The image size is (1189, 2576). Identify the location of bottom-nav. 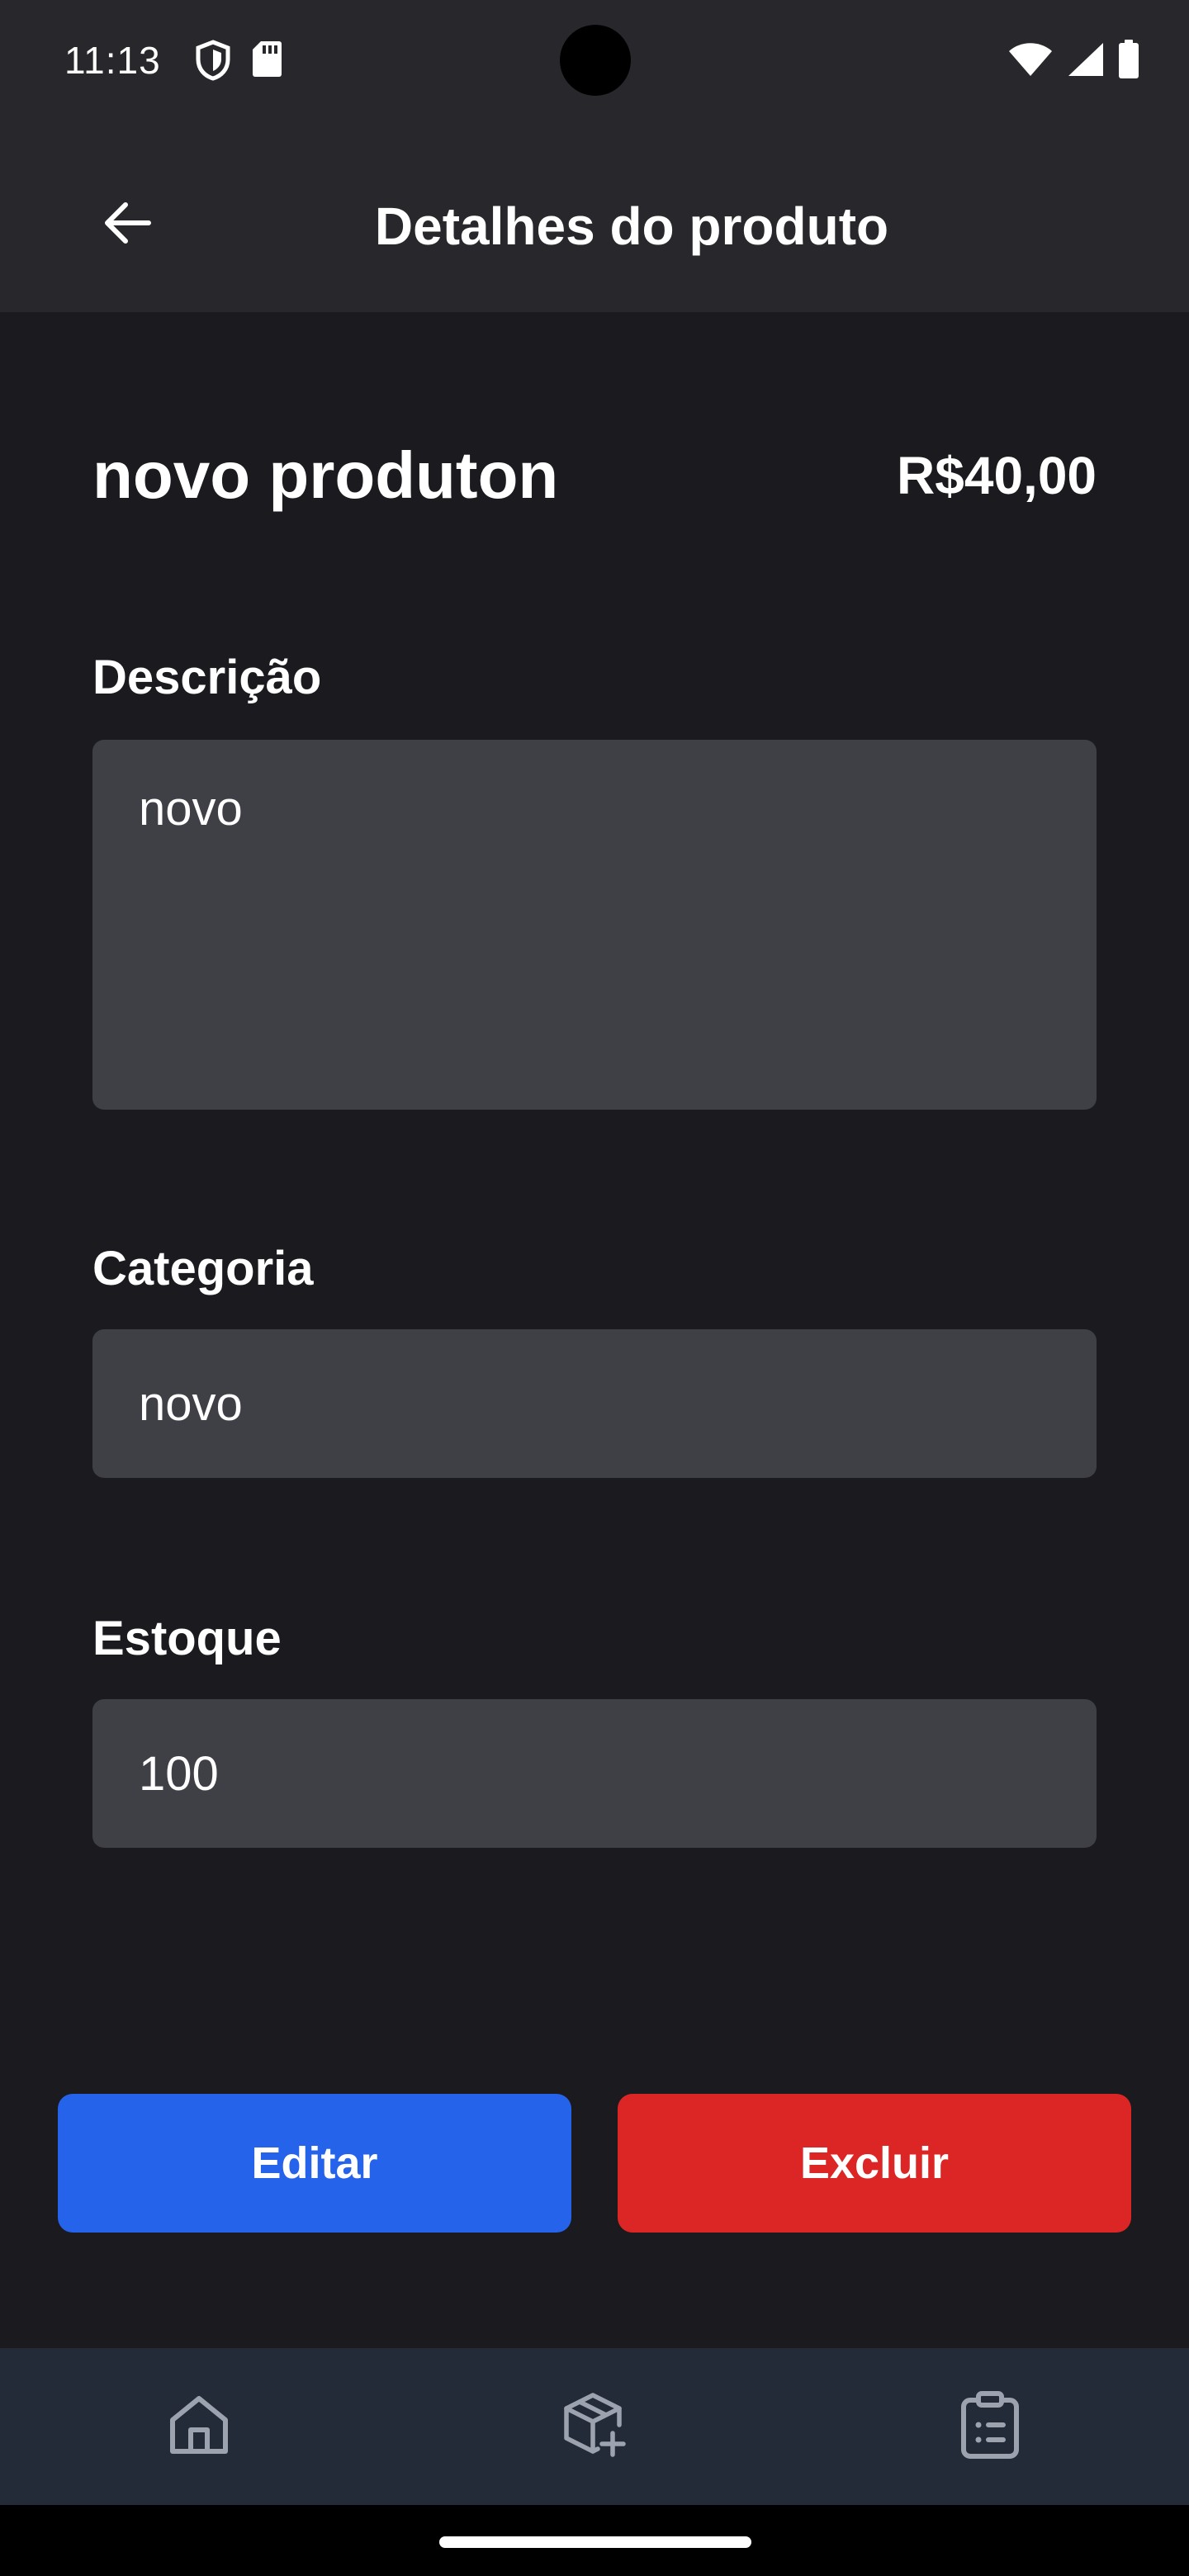
(594, 2426).